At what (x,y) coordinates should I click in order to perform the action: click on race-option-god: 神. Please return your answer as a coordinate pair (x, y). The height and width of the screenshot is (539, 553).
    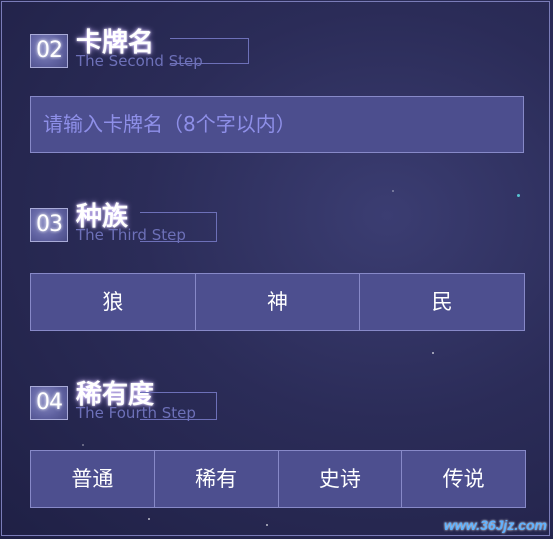
    Looking at the image, I should click on (278, 302).